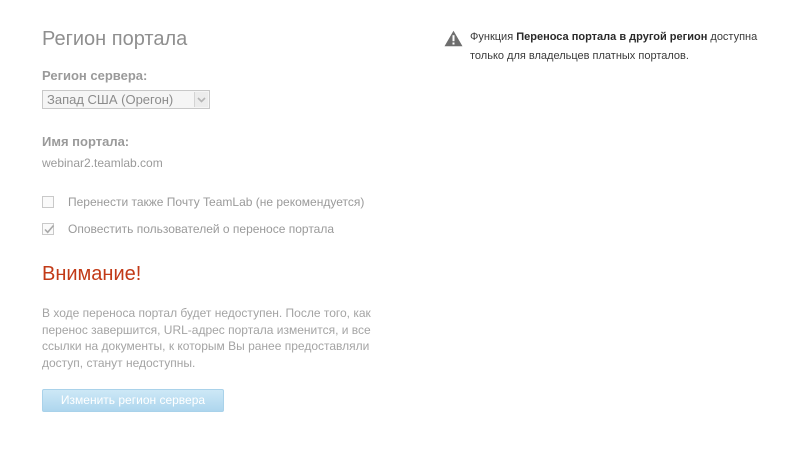  What do you see at coordinates (95, 75) in the screenshot?
I see `server-region-label: Регион сервера:` at bounding box center [95, 75].